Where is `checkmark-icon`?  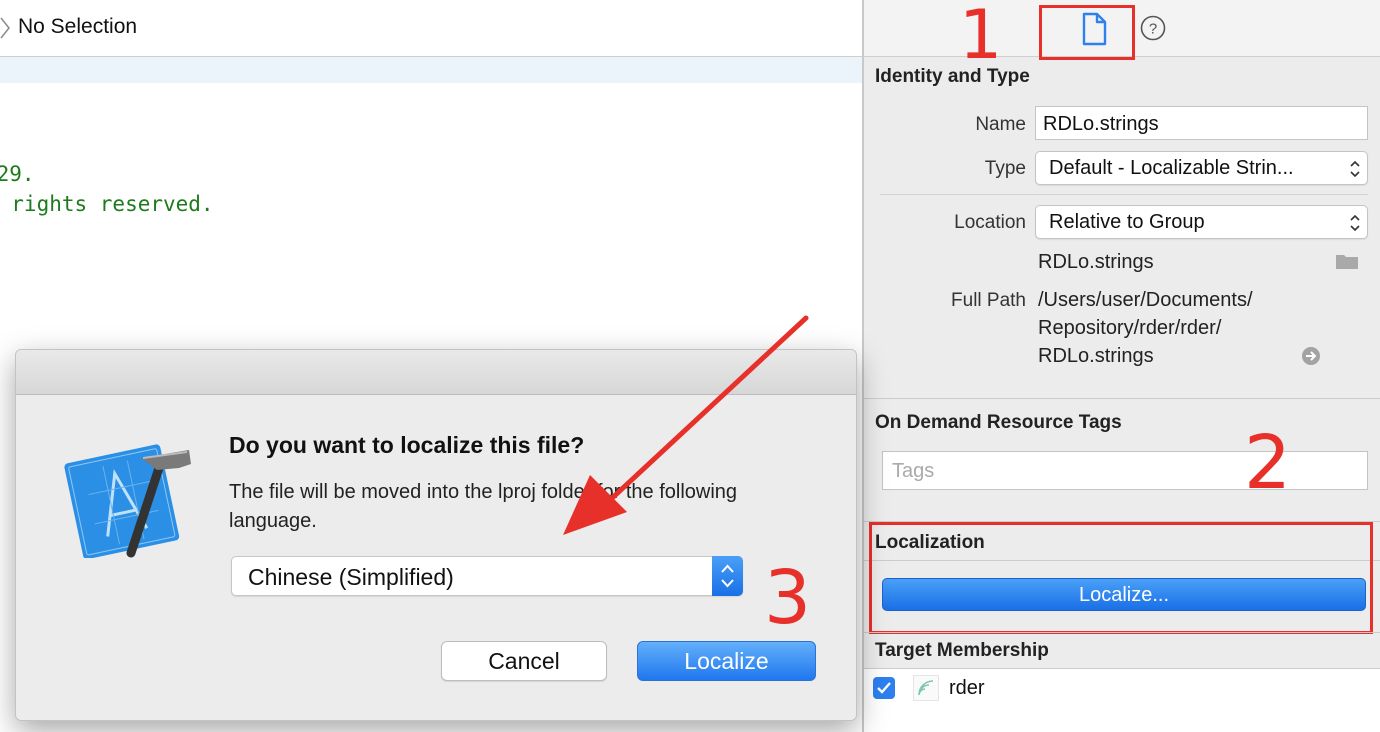 checkmark-icon is located at coordinates (884, 688).